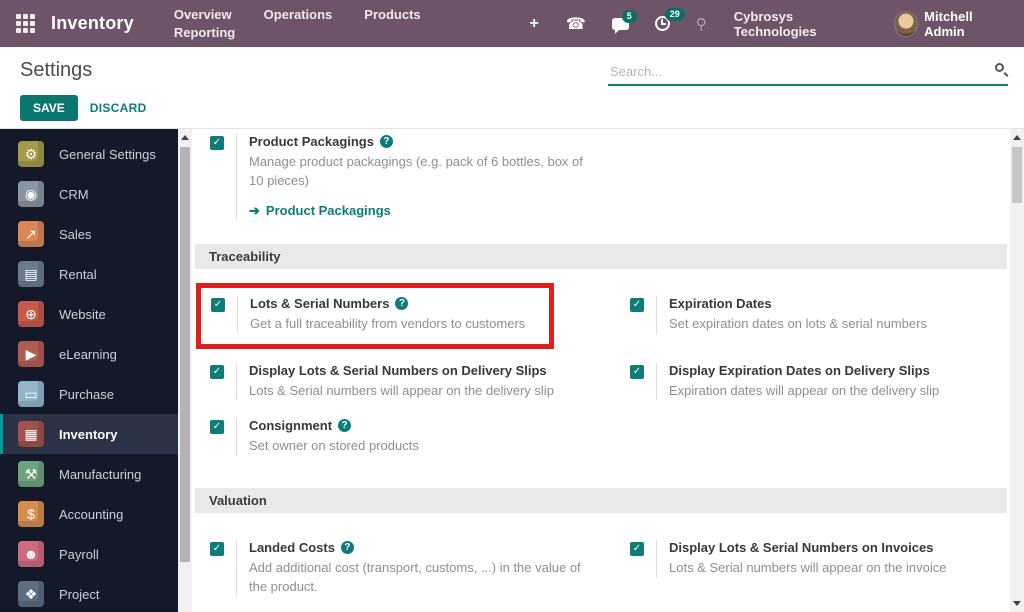  I want to click on sidebar-item-project: ❖ Project, so click(89, 593).